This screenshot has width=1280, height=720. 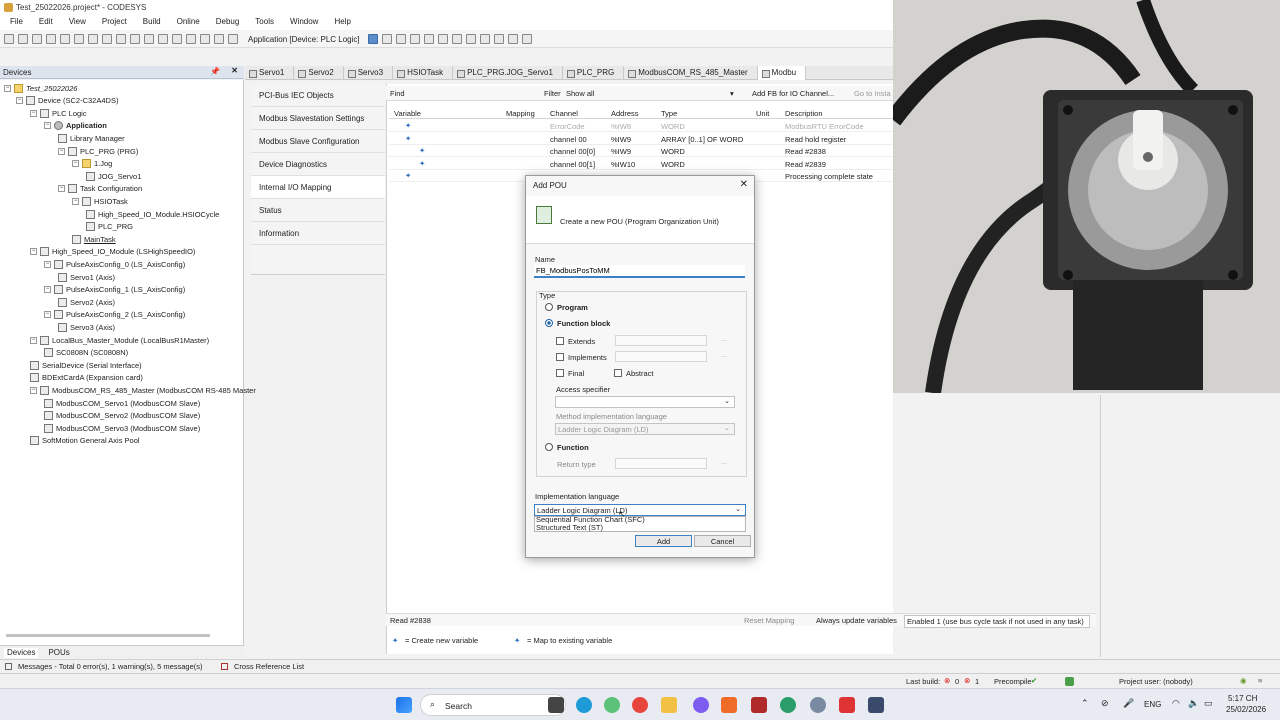 What do you see at coordinates (1176, 703) in the screenshot?
I see `wifi-icon: ◠` at bounding box center [1176, 703].